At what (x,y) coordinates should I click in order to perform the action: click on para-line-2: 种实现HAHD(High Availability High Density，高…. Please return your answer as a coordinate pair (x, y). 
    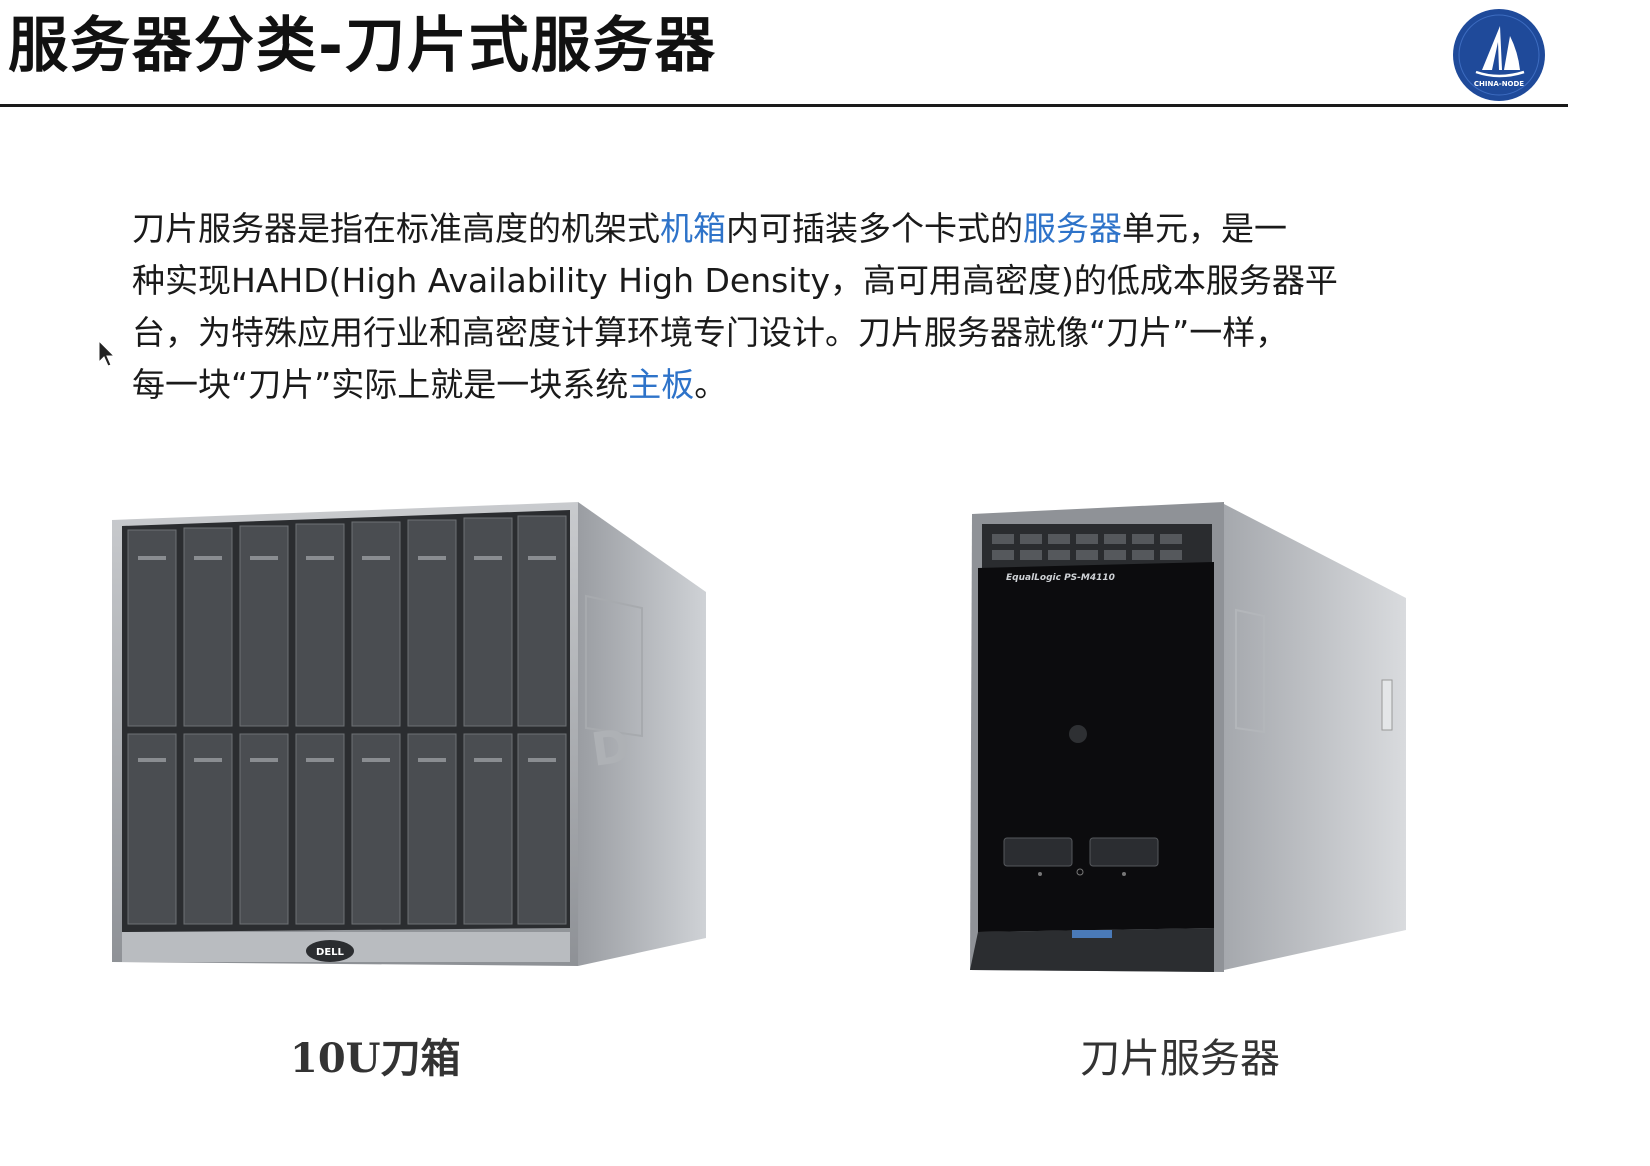
    Looking at the image, I should click on (735, 280).